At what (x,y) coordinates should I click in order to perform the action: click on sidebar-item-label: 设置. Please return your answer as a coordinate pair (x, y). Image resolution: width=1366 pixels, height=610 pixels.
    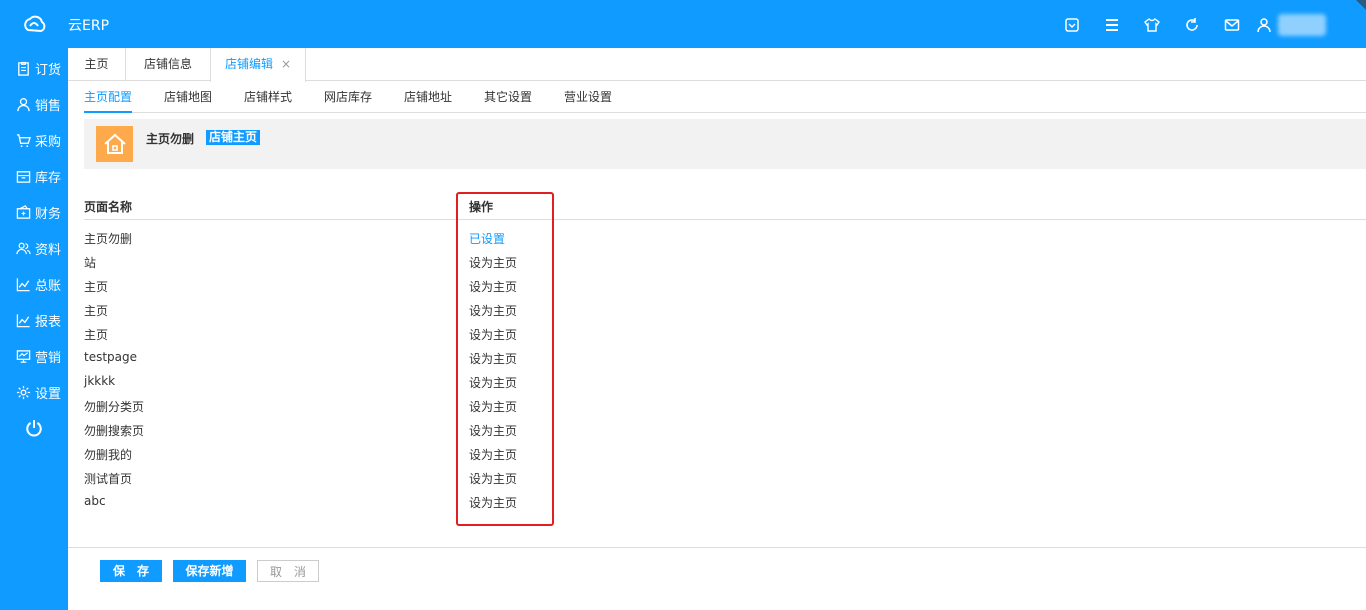
    Looking at the image, I should click on (48, 394).